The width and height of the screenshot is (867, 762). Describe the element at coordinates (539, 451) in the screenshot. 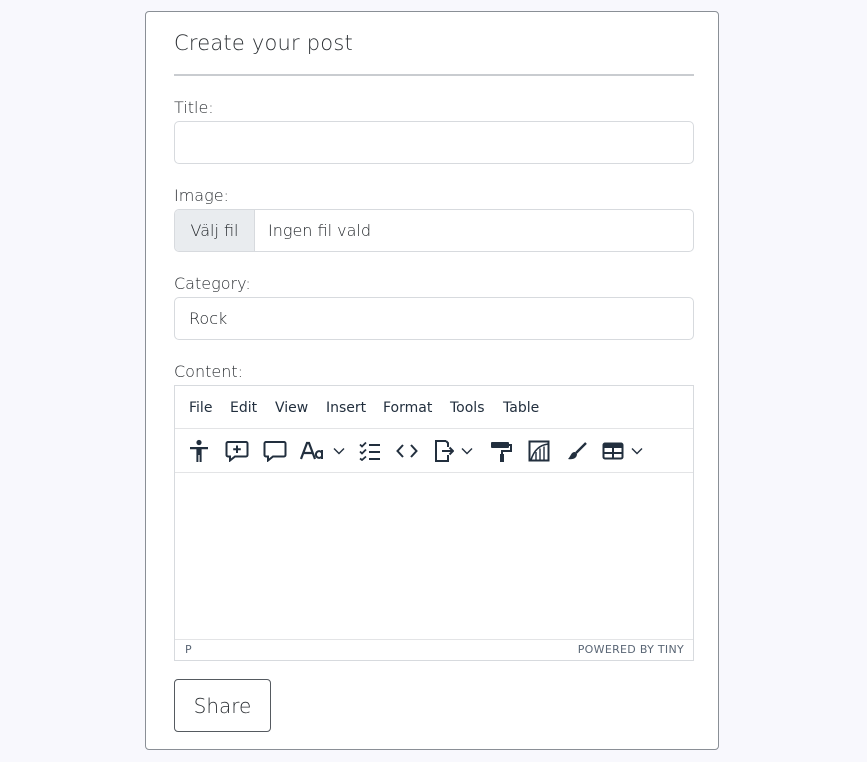

I see `image-edit-icon` at that location.